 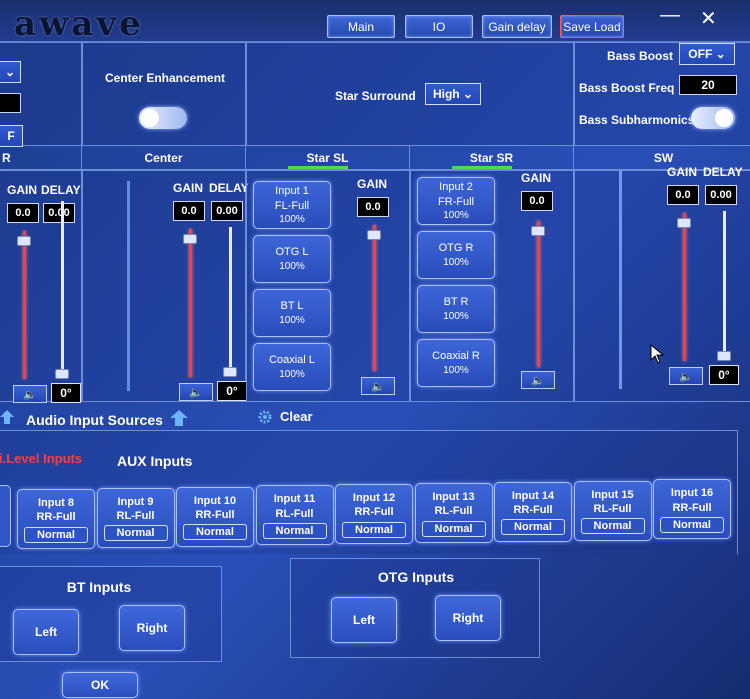 What do you see at coordinates (11, 136) in the screenshot?
I see `top-left-dropdown-2: F` at bounding box center [11, 136].